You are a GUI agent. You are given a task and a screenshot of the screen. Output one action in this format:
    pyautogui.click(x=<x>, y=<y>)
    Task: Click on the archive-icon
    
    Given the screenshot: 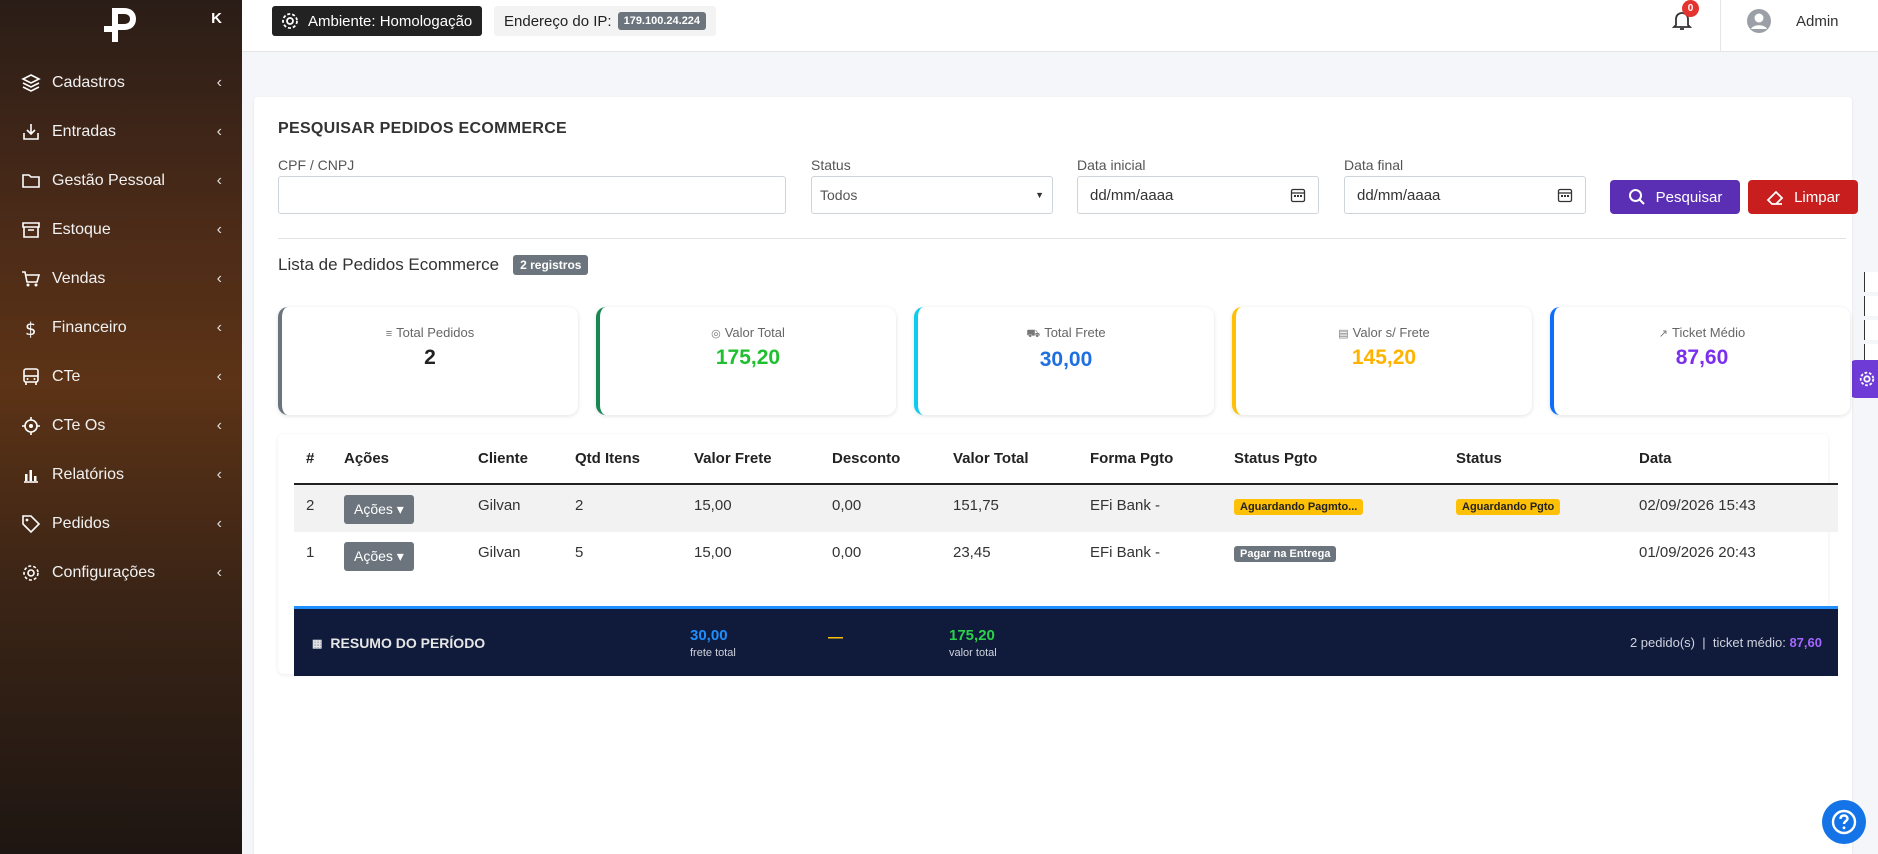 What is the action you would take?
    pyautogui.click(x=31, y=230)
    